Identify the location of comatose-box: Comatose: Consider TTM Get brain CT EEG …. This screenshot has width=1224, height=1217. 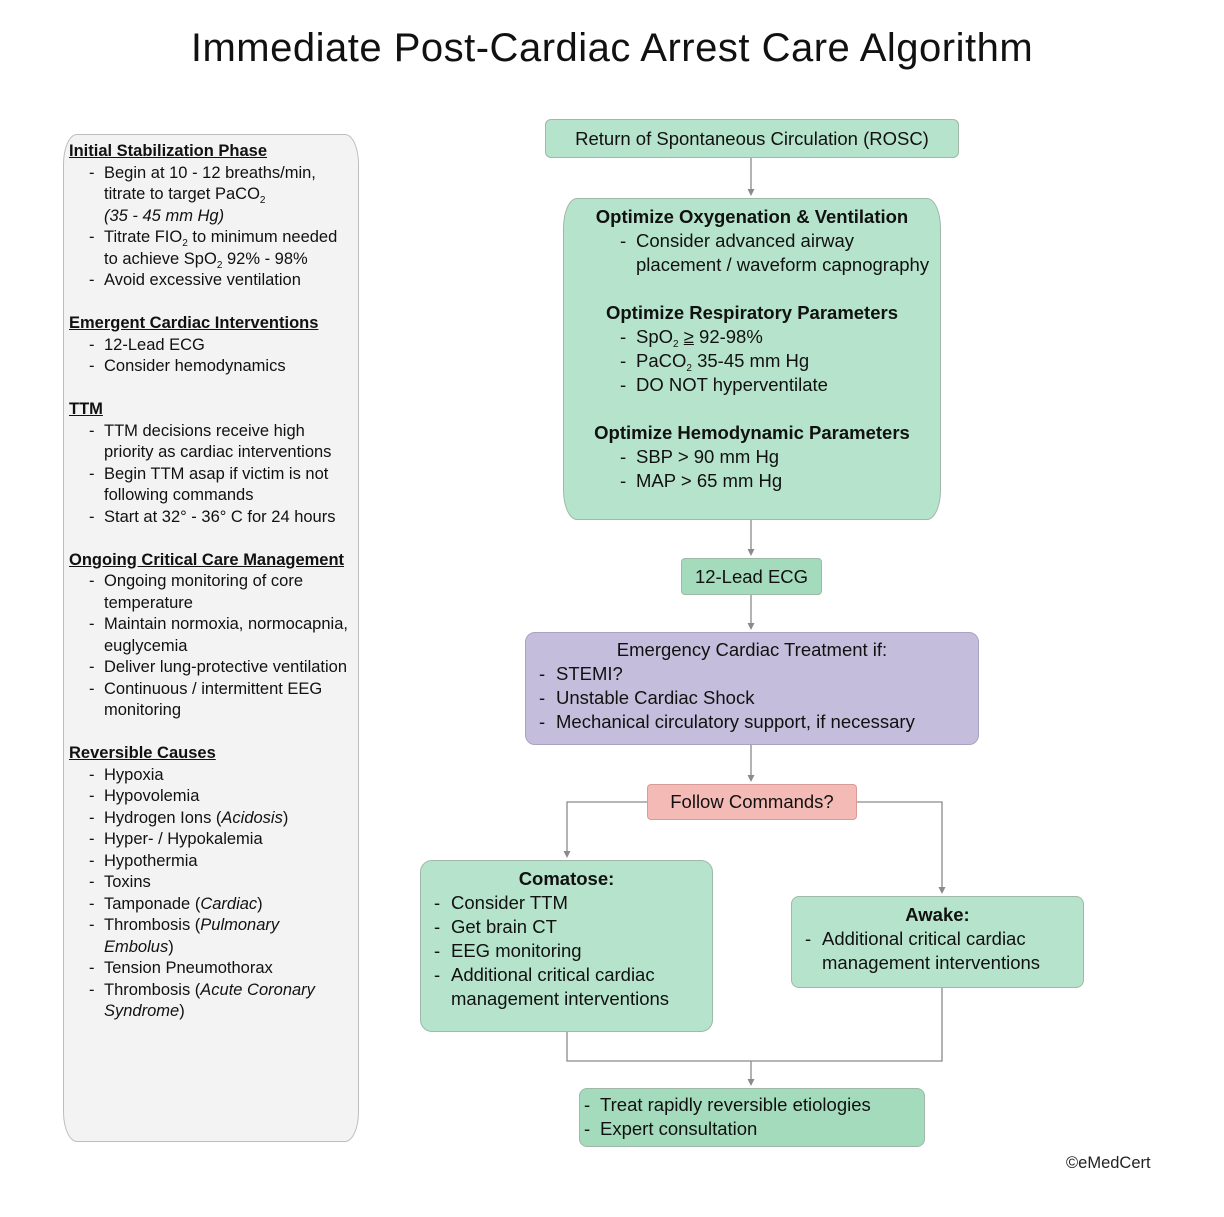
(566, 946).